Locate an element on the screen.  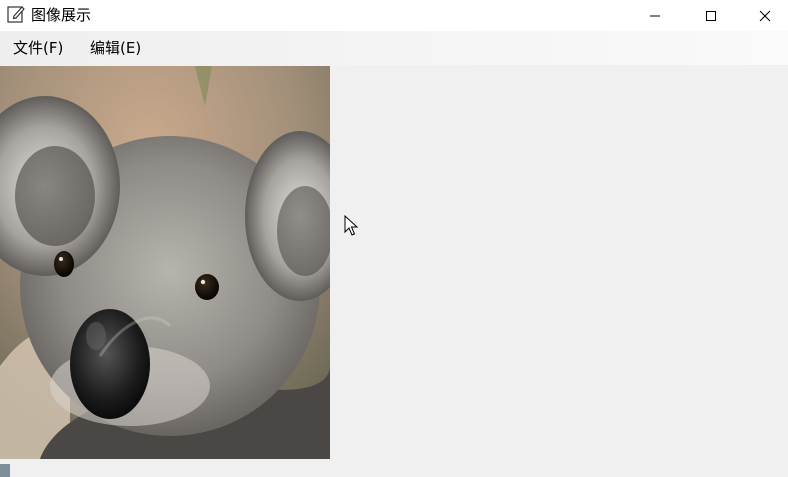
minimize-icon is located at coordinates (655, 15).